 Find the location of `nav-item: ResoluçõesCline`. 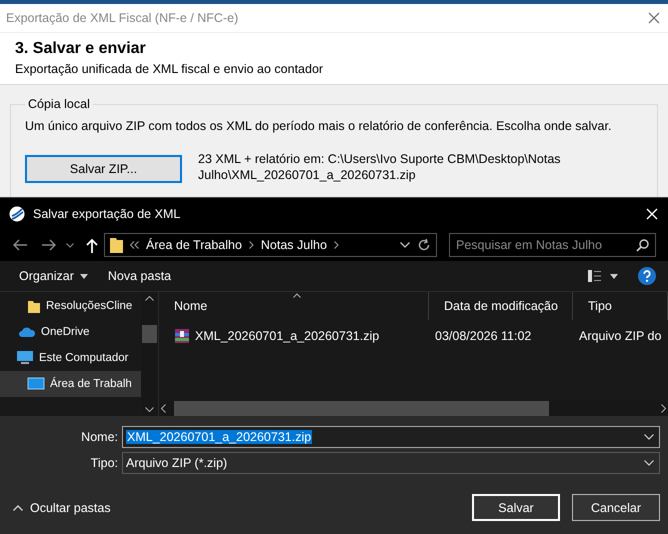

nav-item: ResoluçõesCline is located at coordinates (70, 306).